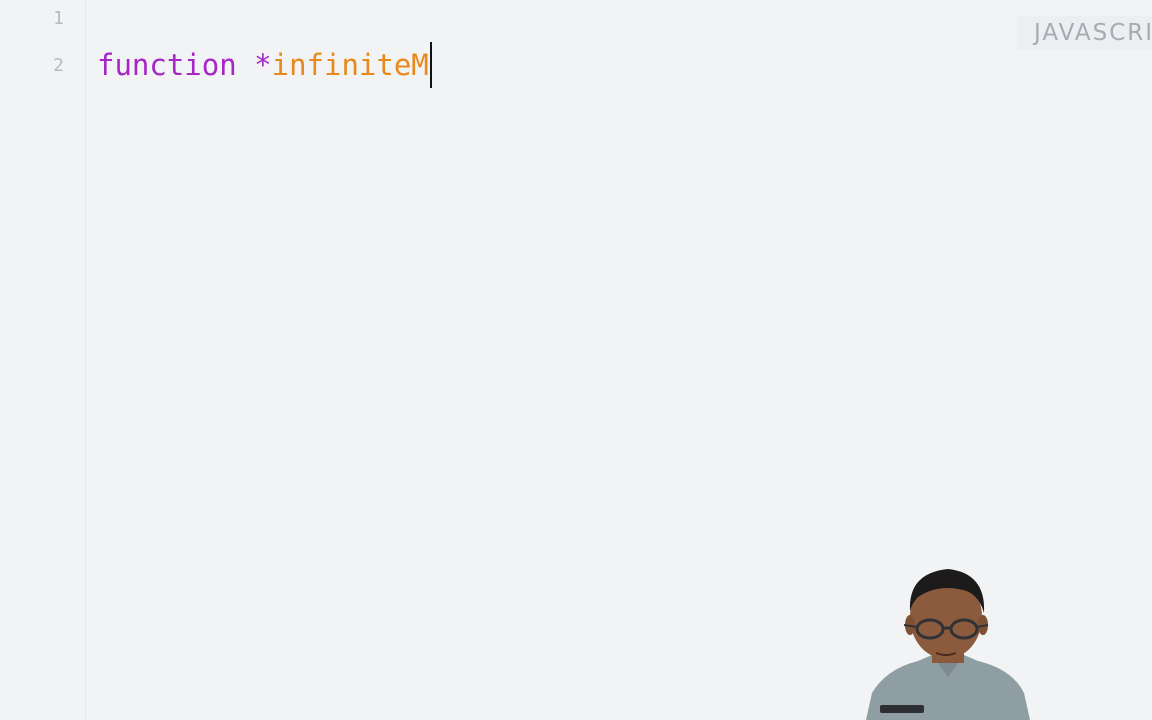  What do you see at coordinates (167, 65) in the screenshot?
I see `keyword-token: function` at bounding box center [167, 65].